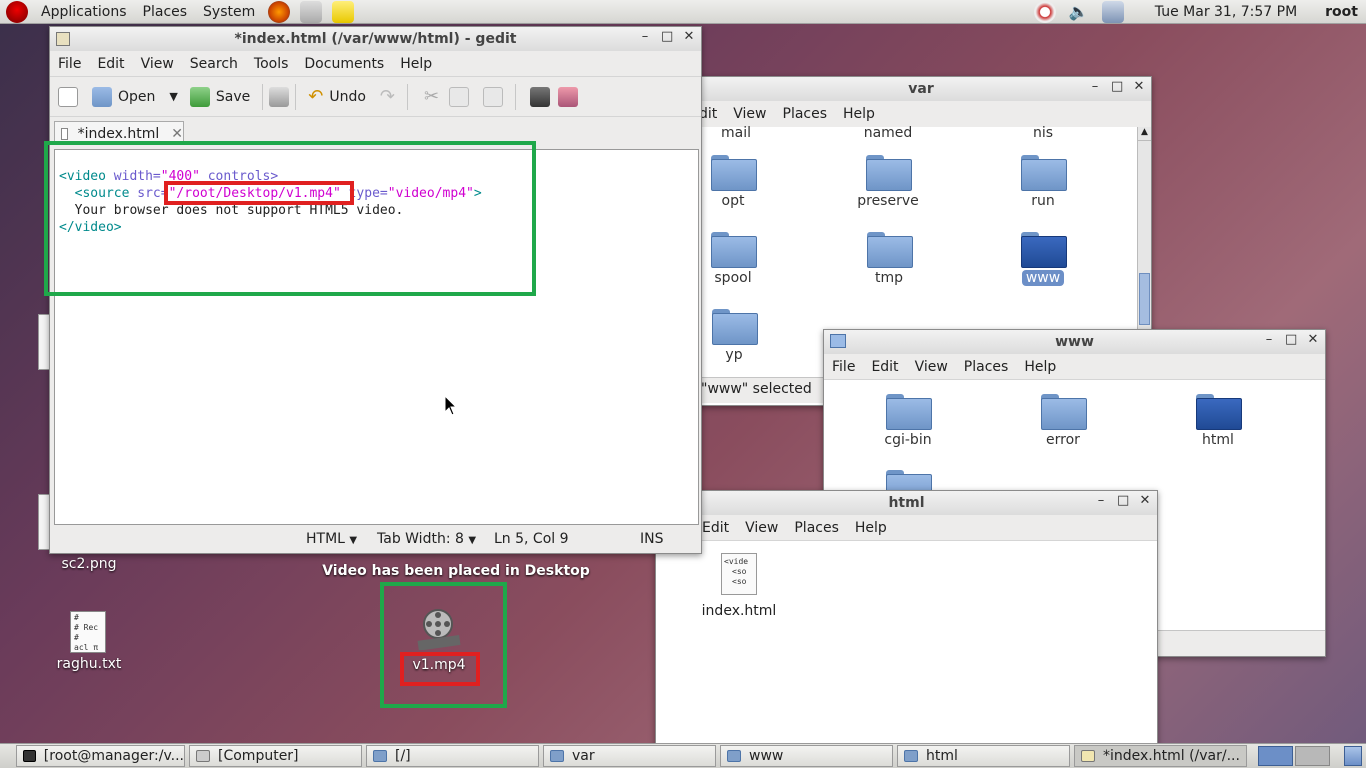 The height and width of the screenshot is (768, 1366). I want to click on folder-label: run, so click(1043, 201).